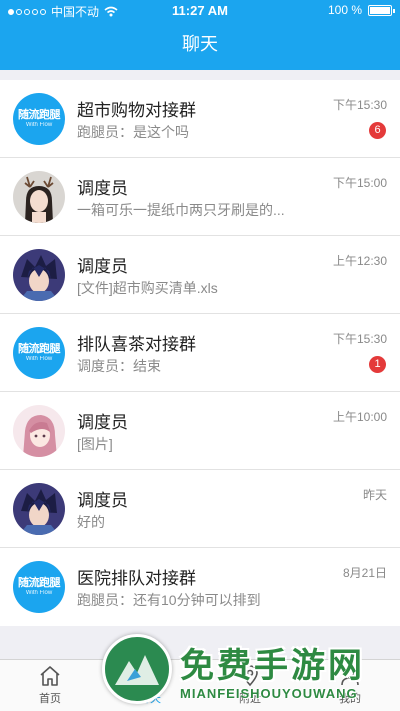 The height and width of the screenshot is (711, 400). Describe the element at coordinates (95, 444) in the screenshot. I see `chat-preview: [图片]` at that location.